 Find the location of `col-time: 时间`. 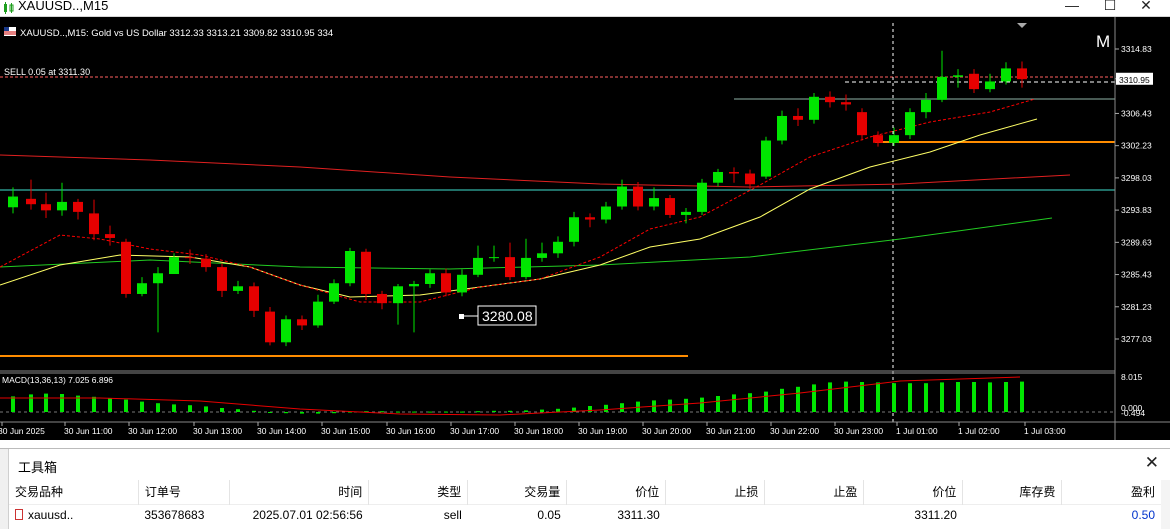

col-time: 时间 is located at coordinates (299, 492).